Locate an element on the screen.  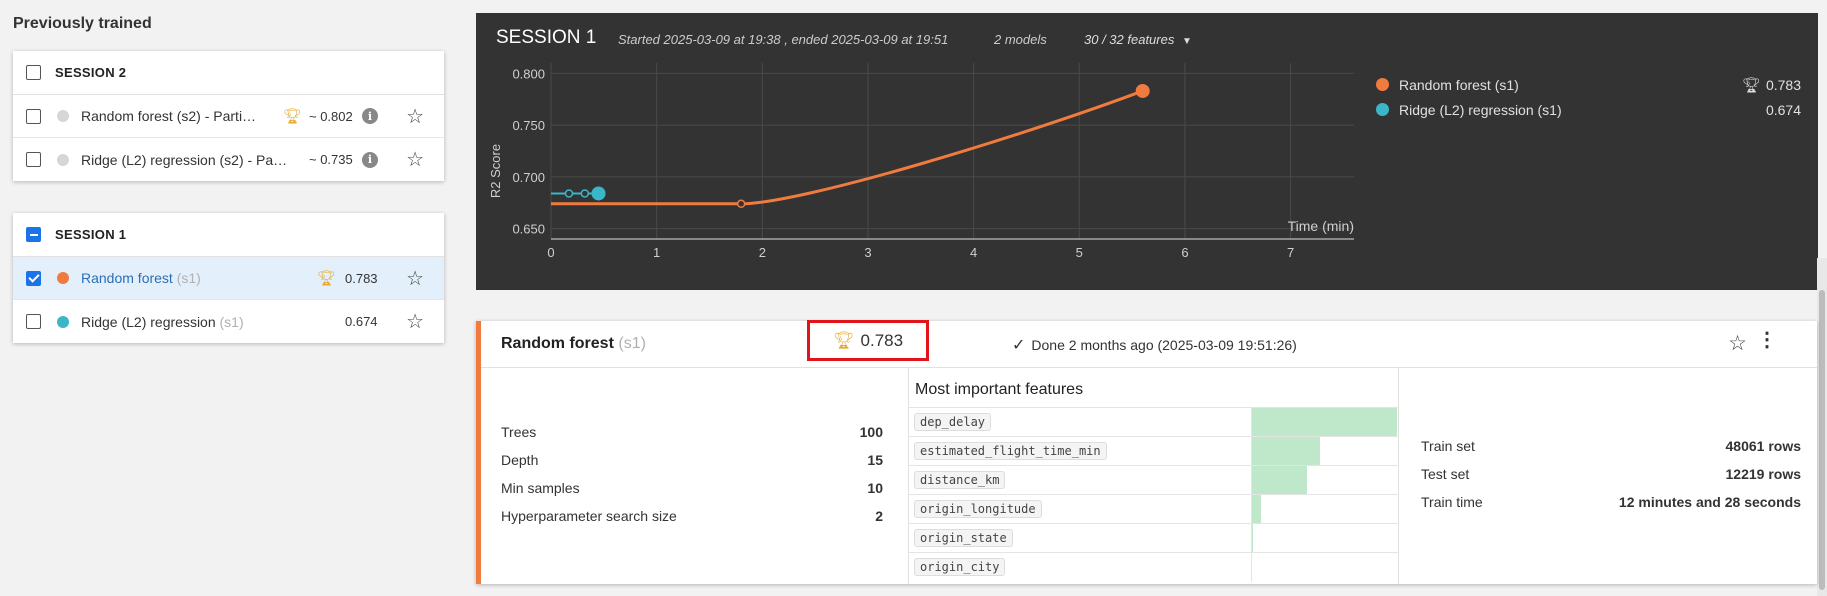
data-point-ridge-best is located at coordinates (598, 193).